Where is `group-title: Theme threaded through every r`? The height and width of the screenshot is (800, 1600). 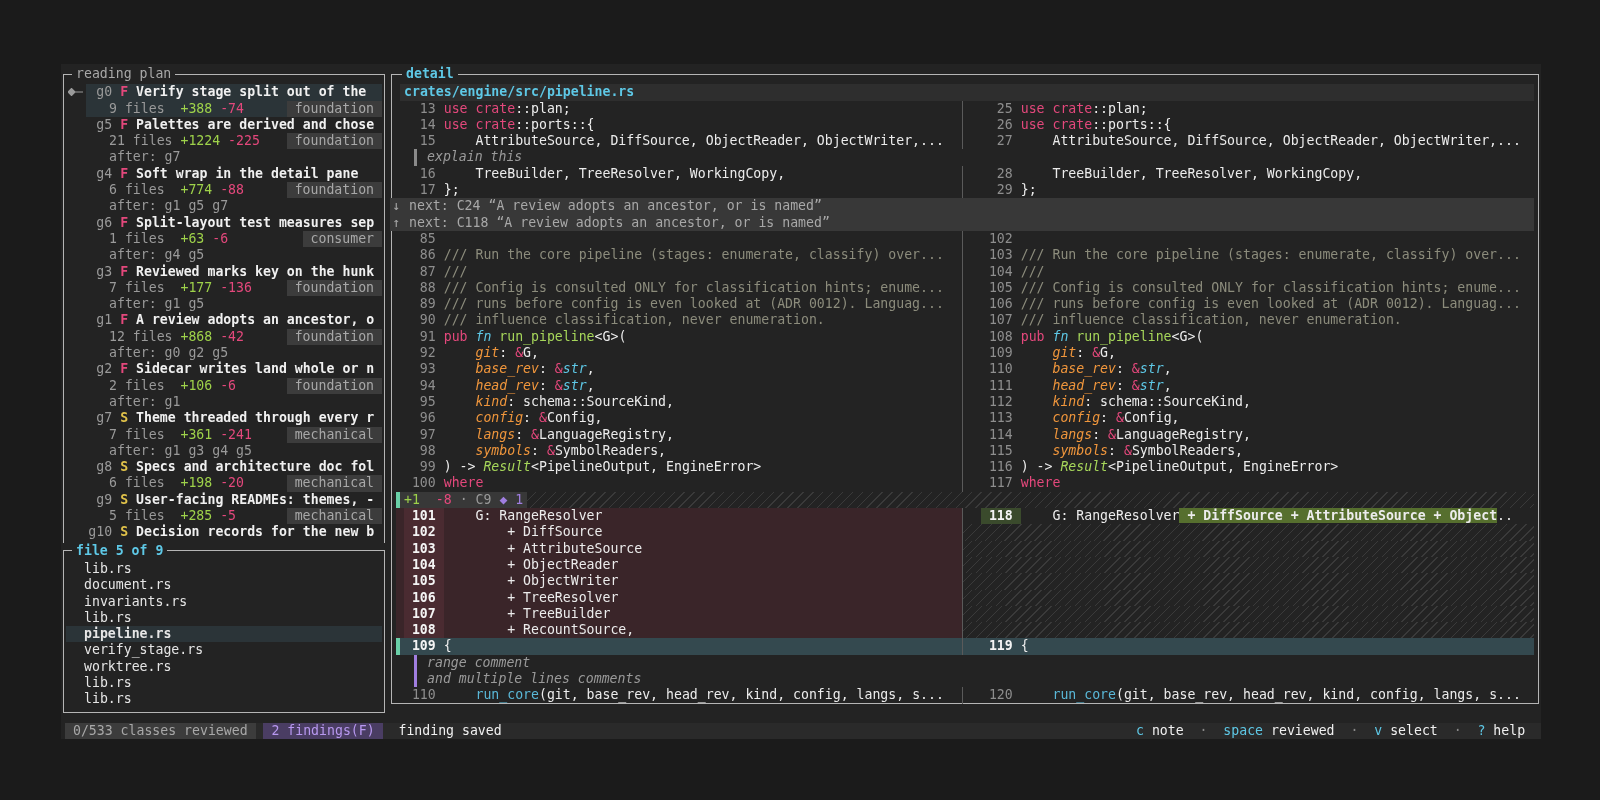
group-title: Theme threaded through every r is located at coordinates (255, 418).